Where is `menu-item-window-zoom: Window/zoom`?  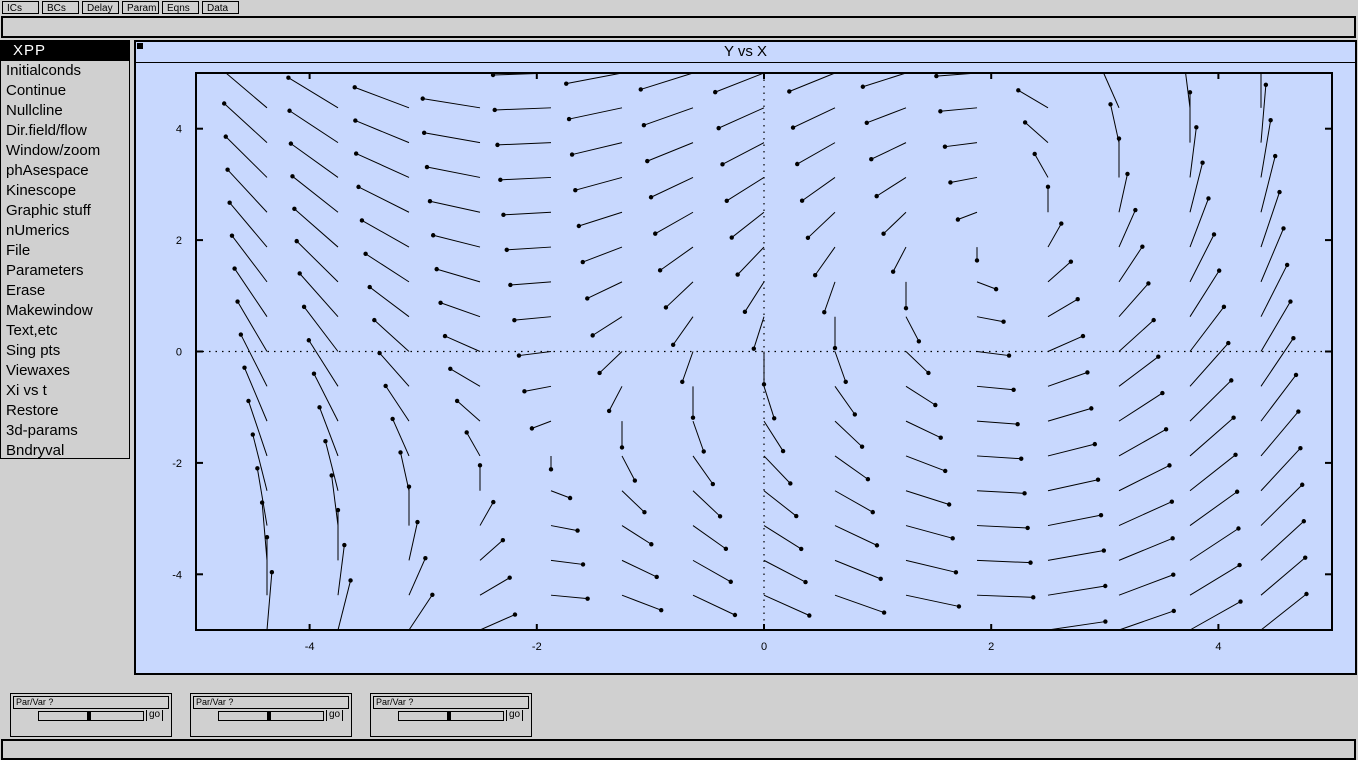
menu-item-window-zoom: Window/zoom is located at coordinates (65, 151).